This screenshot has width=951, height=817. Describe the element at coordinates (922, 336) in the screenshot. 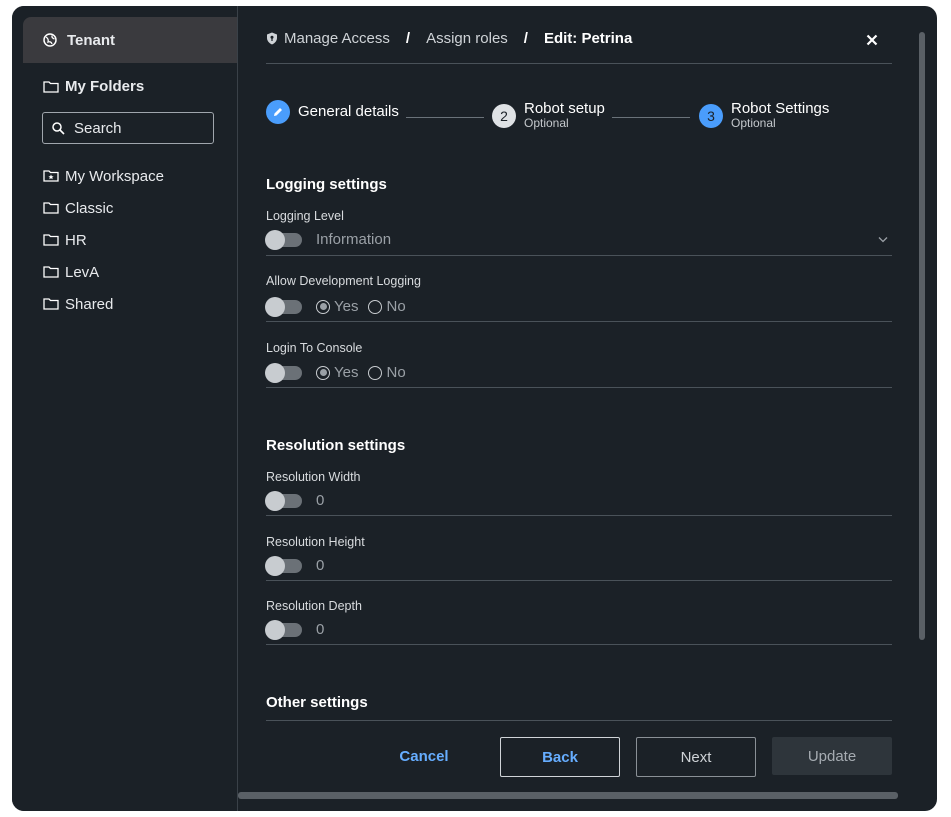

I see `vertical-scrollbar` at that location.